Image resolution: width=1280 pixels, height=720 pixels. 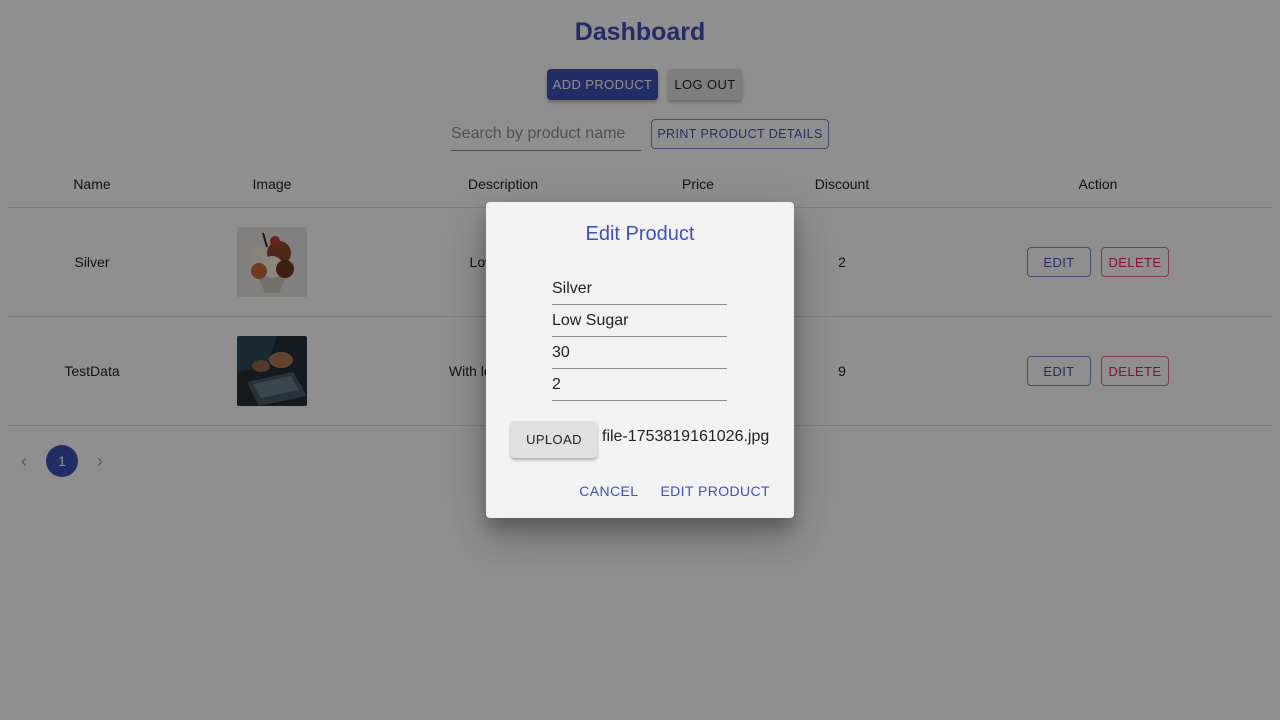 I want to click on product-price-input, so click(x=639, y=353).